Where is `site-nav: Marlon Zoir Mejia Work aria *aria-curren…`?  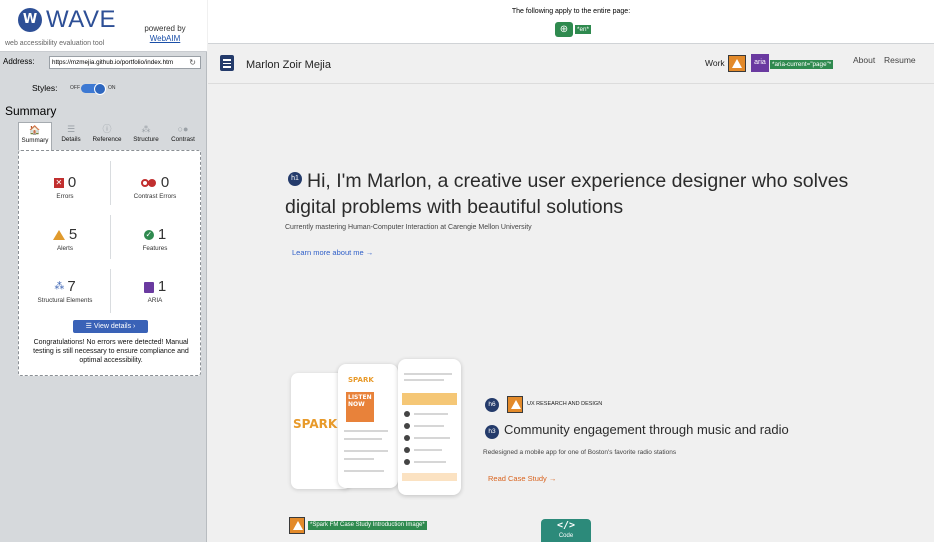 site-nav: Marlon Zoir Mejia Work aria *aria-curren… is located at coordinates (571, 64).